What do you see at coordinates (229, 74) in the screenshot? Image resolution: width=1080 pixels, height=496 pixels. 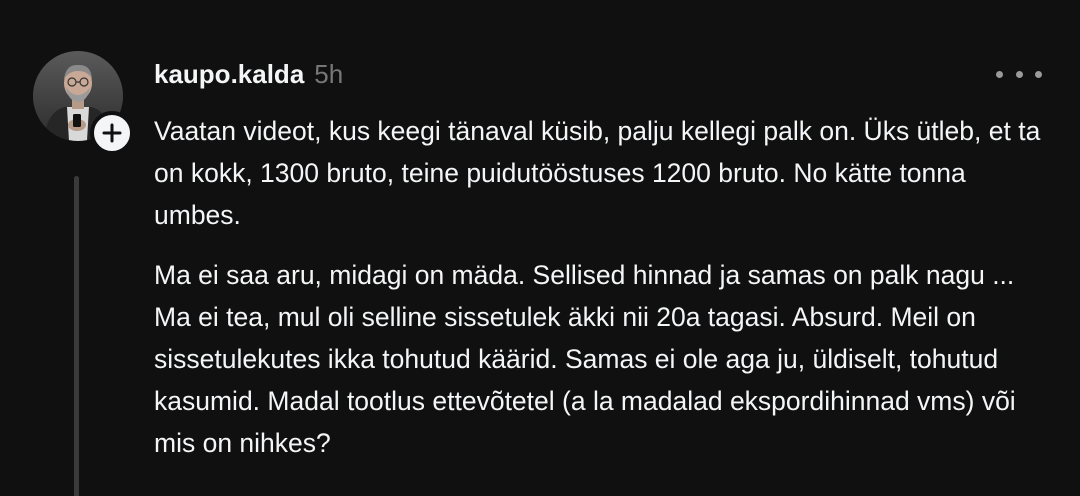 I see `username: kaupo.kalda` at bounding box center [229, 74].